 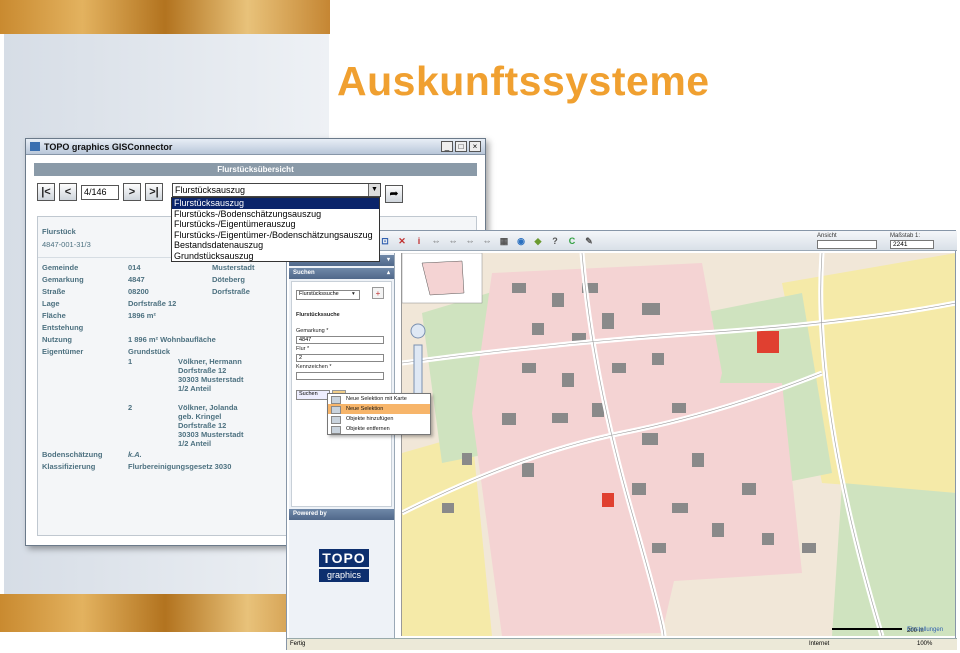 I want to click on gemarkung-field: 4847, so click(x=340, y=340).